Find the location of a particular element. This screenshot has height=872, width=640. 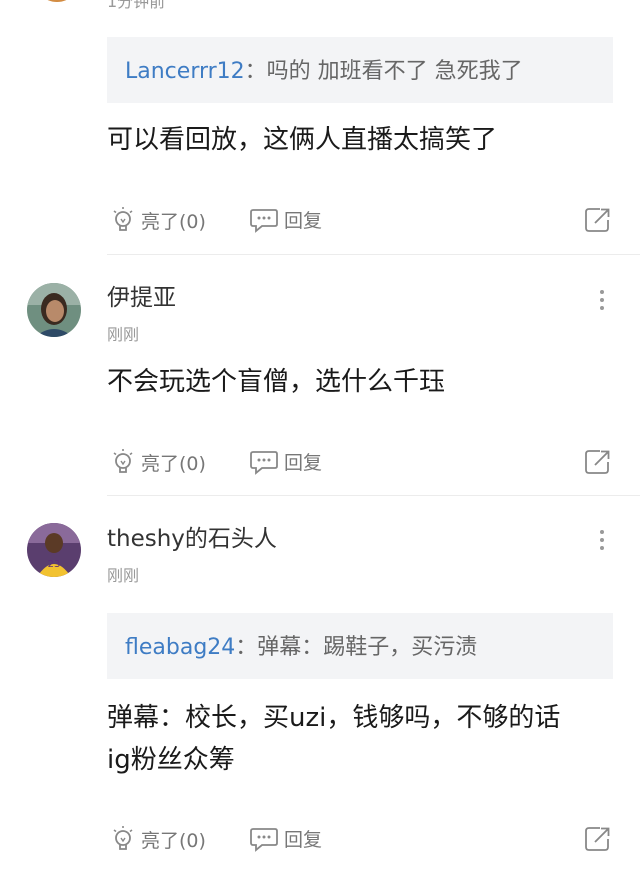

comment-body: 可以看回放，这俩人直播太搞笑了 is located at coordinates (302, 140).